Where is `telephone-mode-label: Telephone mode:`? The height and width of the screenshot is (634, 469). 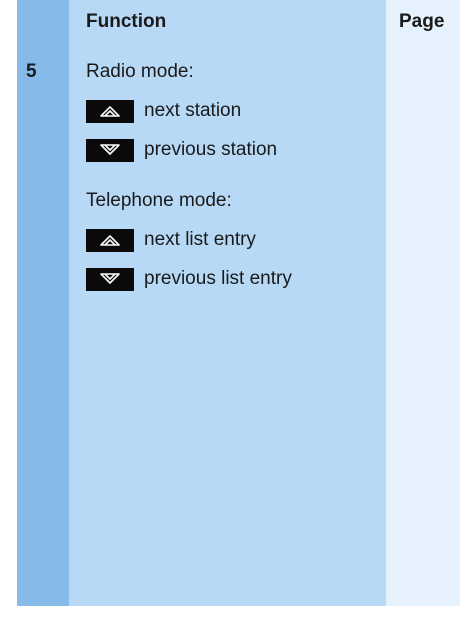 telephone-mode-label: Telephone mode: is located at coordinates (159, 200).